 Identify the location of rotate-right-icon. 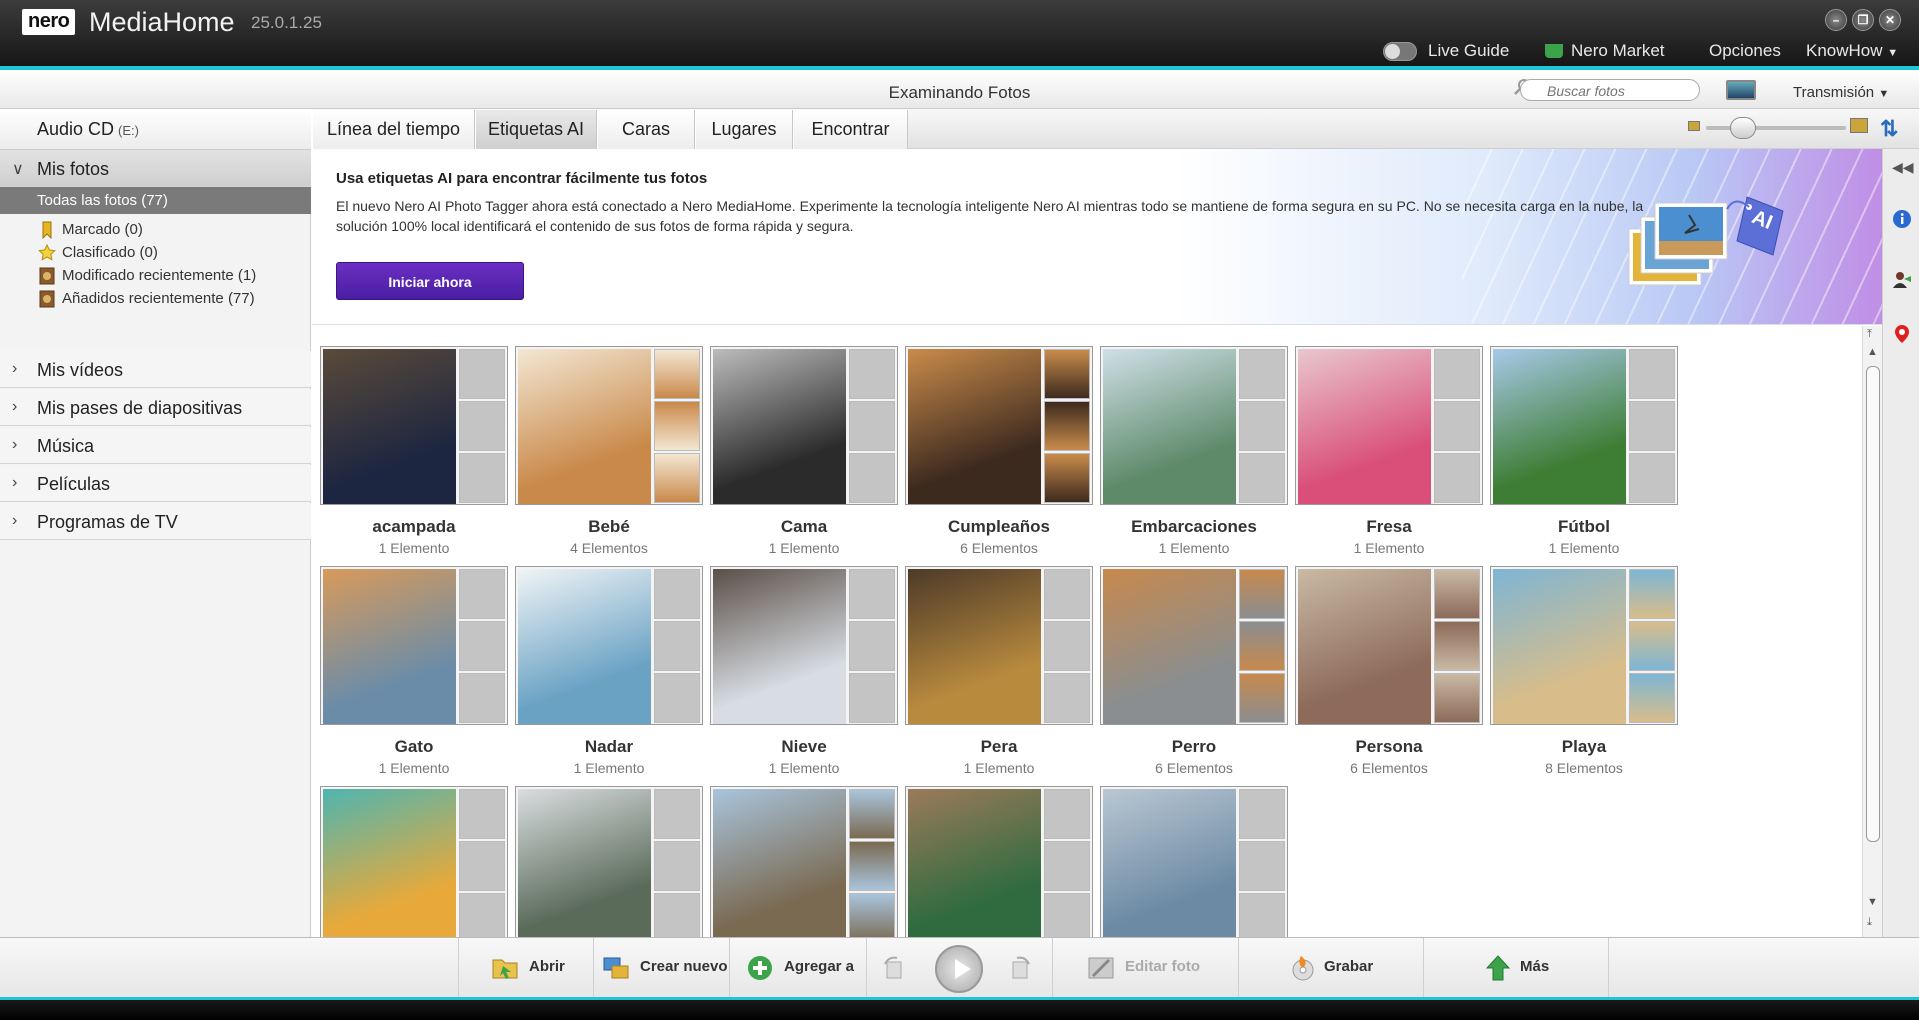
(1019, 968).